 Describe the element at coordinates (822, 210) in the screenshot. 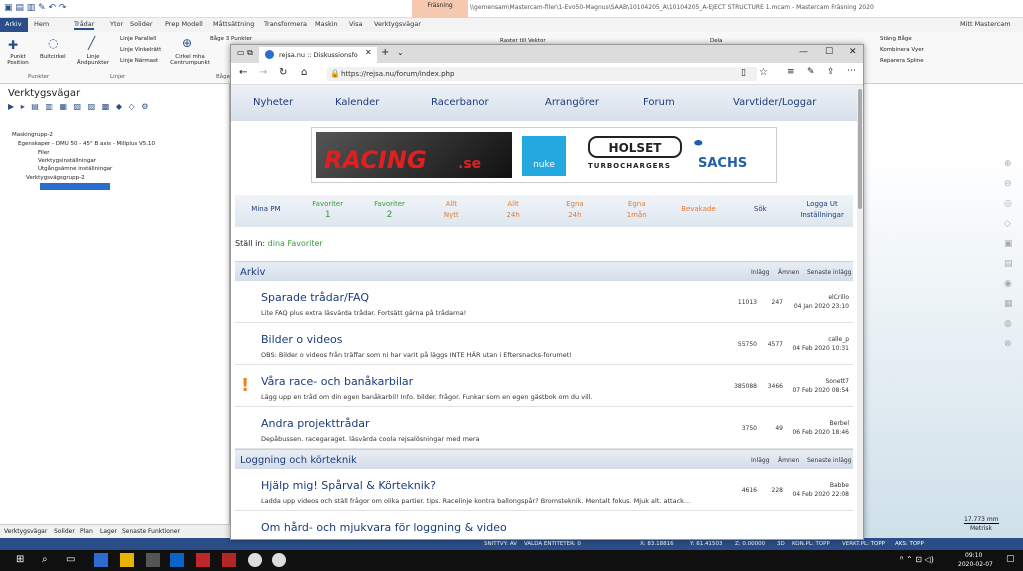

I see `quick-link: Logga Ut Inställningar` at that location.